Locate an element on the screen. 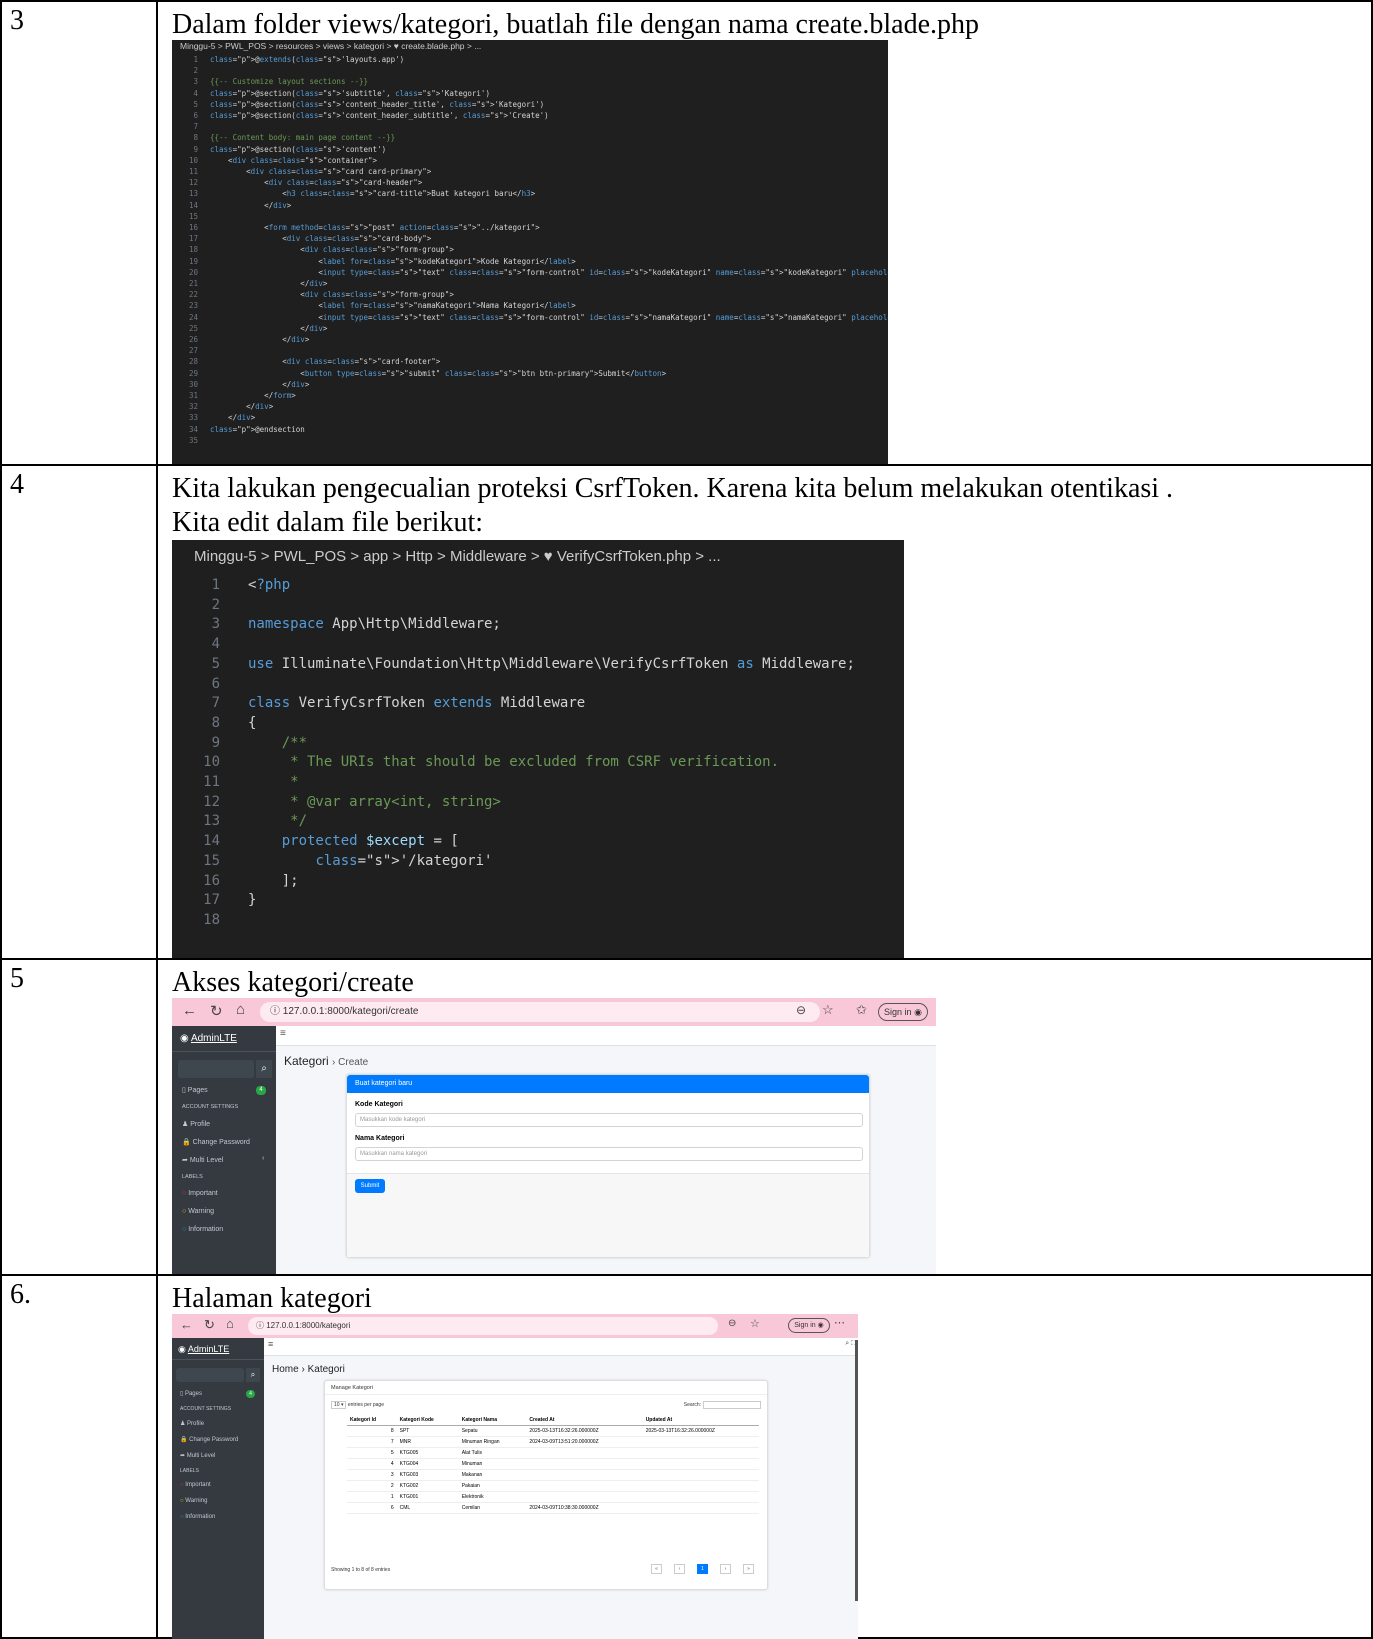 This screenshot has width=1373, height=1639. table-cell: KTG003 is located at coordinates (427, 1475).